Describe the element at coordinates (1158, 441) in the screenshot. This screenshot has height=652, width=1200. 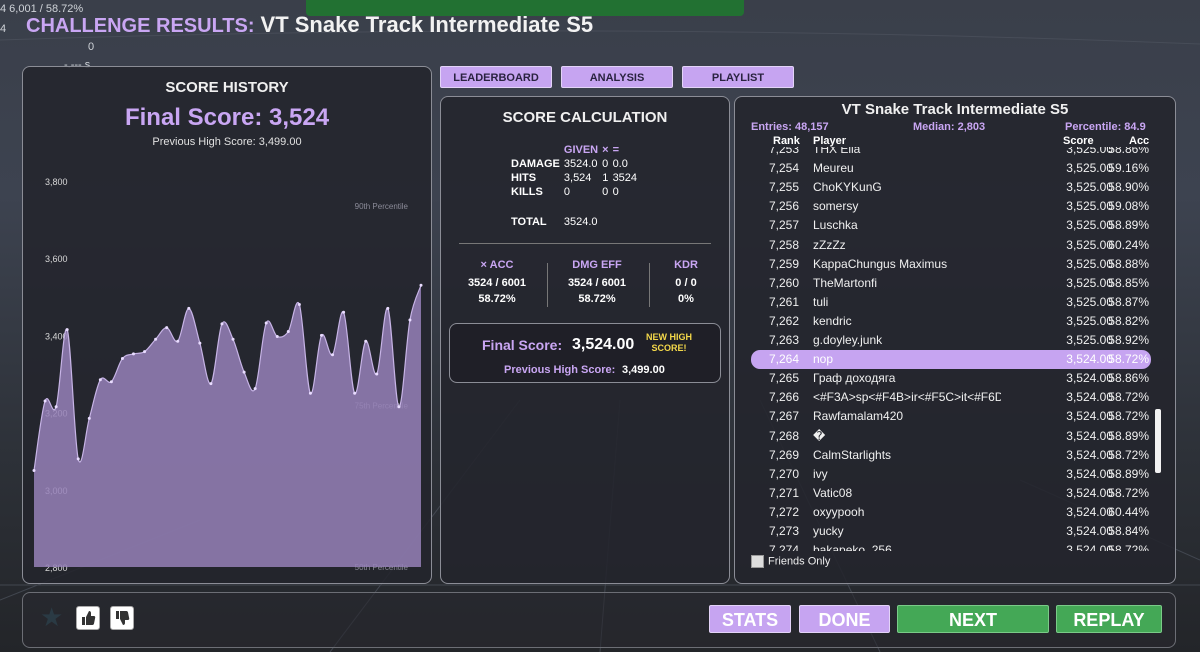
I see `leaderboard-scrollbar` at that location.